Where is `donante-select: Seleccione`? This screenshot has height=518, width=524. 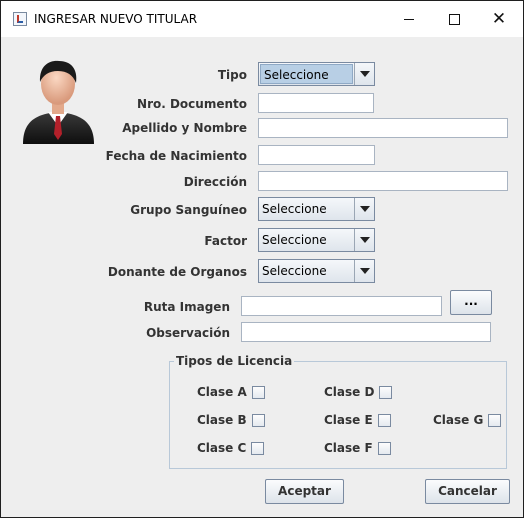
donante-select: Seleccione is located at coordinates (316, 271).